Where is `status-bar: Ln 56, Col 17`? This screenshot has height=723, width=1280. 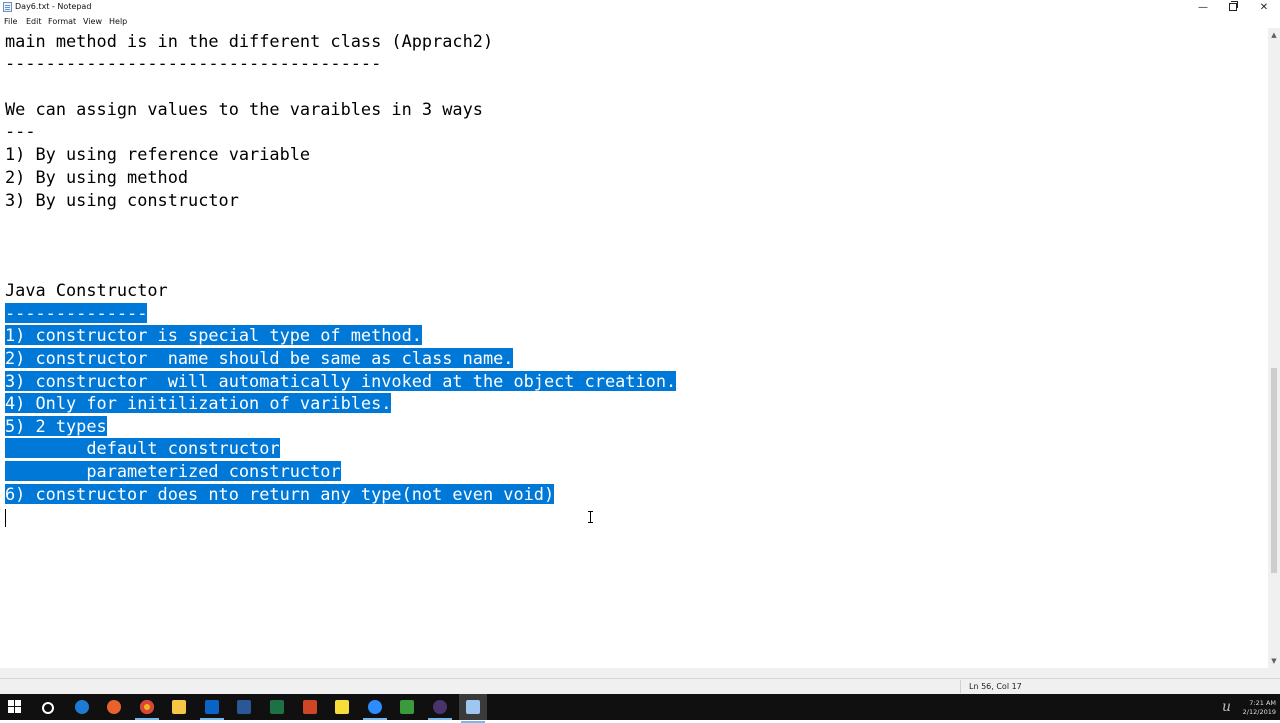
status-bar: Ln 56, Col 17 is located at coordinates (640, 686).